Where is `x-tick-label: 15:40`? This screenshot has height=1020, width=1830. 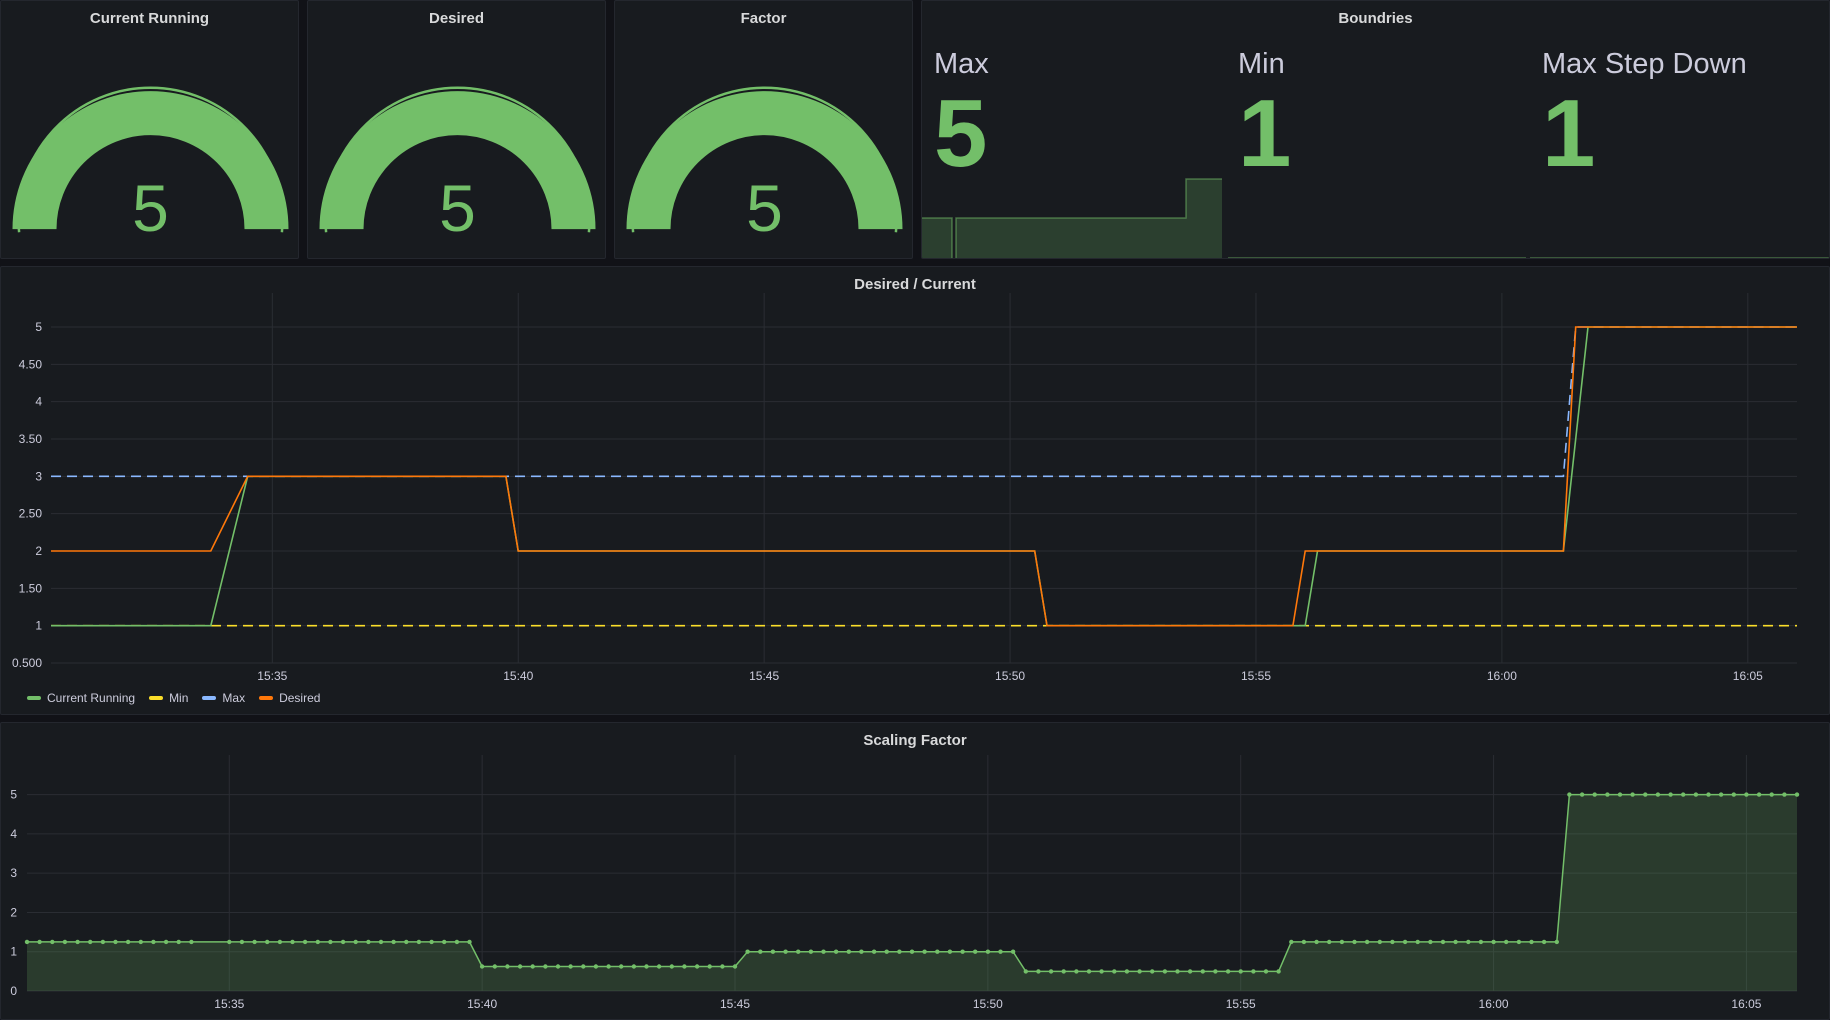 x-tick-label: 15:40 is located at coordinates (518, 676).